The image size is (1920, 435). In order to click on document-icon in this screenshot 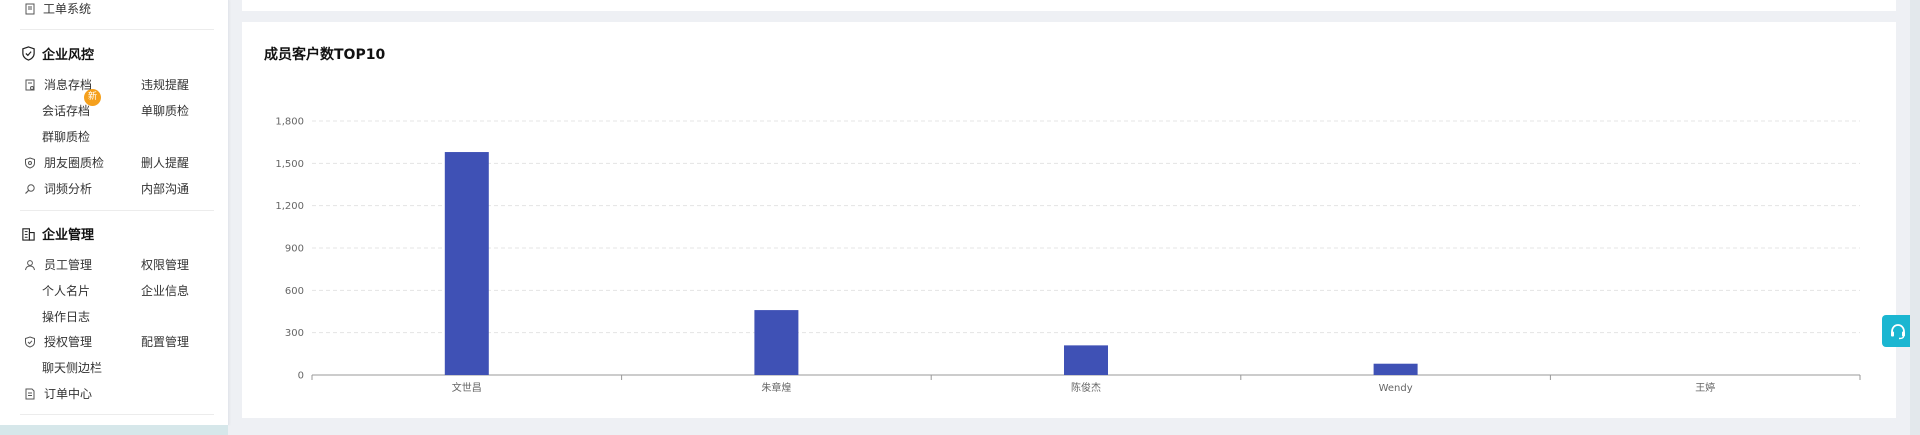, I will do `click(30, 9)`.